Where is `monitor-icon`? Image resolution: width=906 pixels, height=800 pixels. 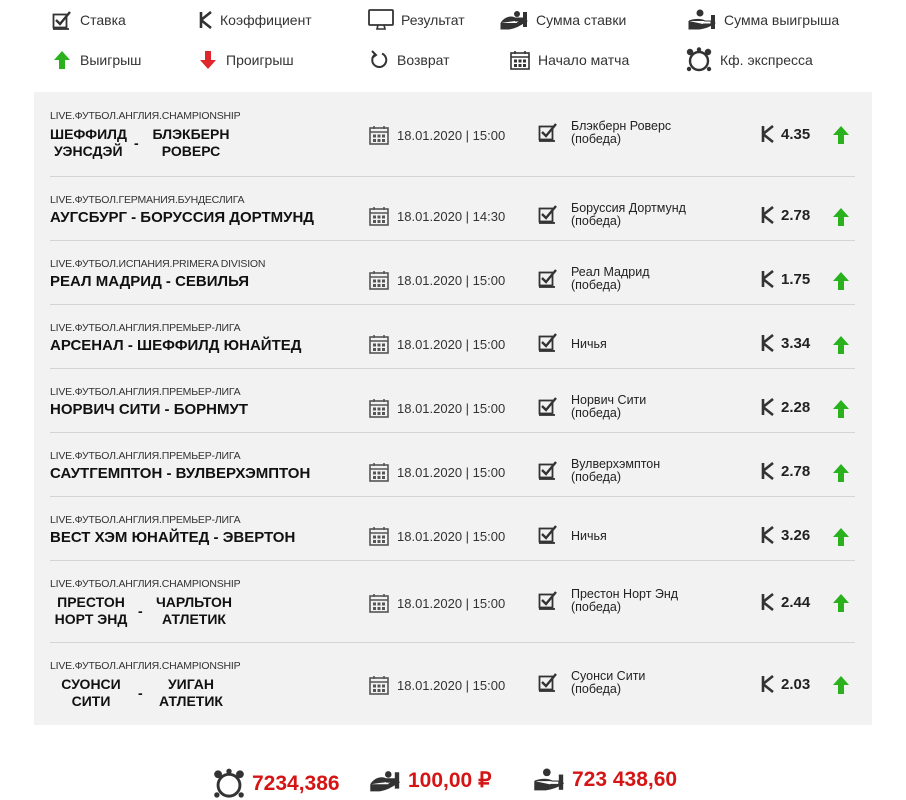
monitor-icon is located at coordinates (381, 20).